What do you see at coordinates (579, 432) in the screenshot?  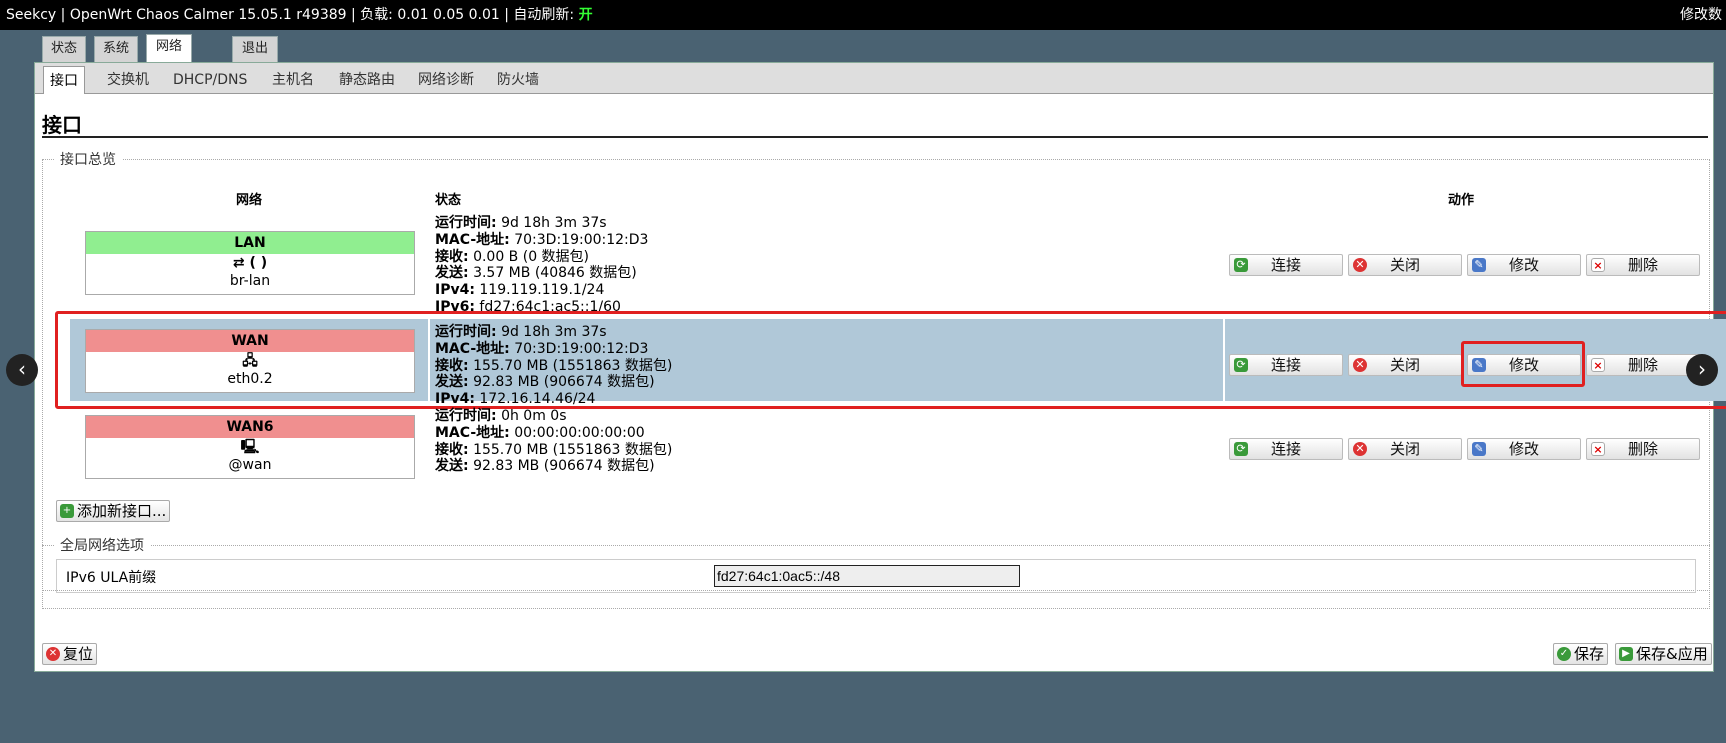 I see `mac-value: 00:00:00:00:00:00` at bounding box center [579, 432].